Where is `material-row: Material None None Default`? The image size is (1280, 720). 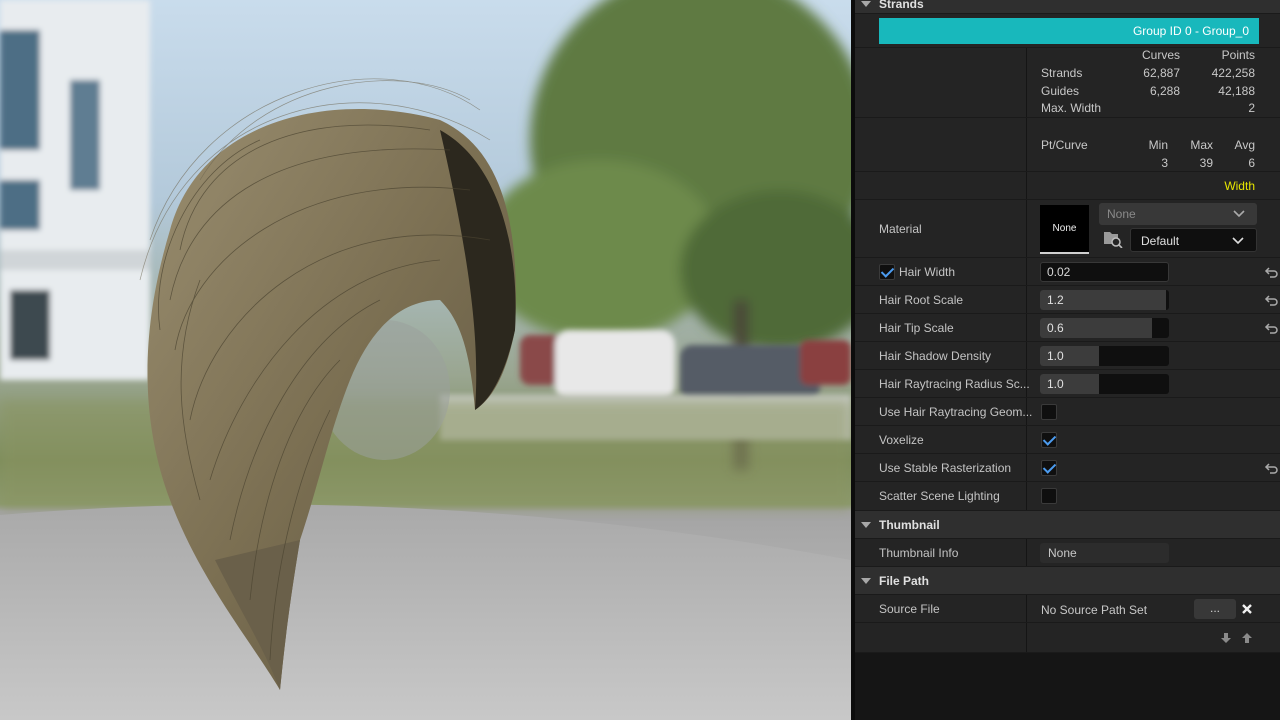 material-row: Material None None Default is located at coordinates (1067, 229).